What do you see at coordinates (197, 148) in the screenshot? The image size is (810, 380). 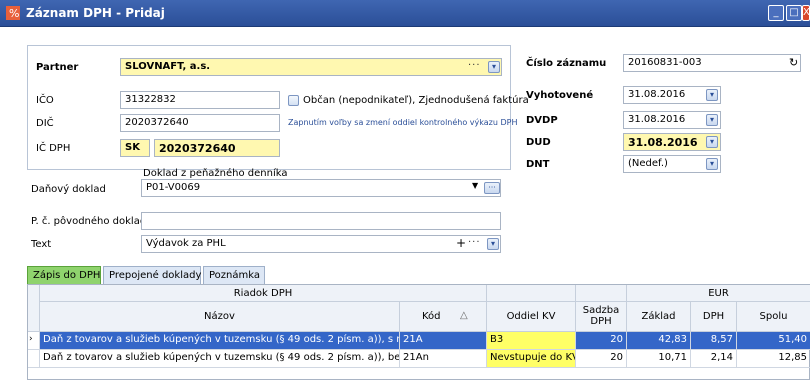 I see `icdph-number-value: 2020372640` at bounding box center [197, 148].